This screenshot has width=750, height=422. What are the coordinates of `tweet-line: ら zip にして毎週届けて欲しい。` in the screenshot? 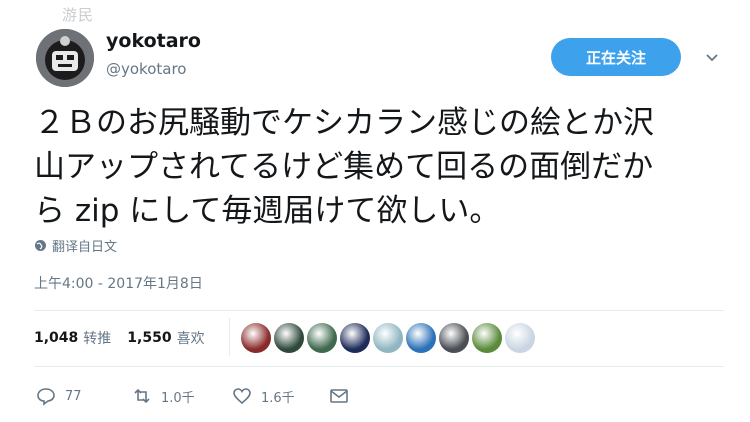 It's located at (267, 211).